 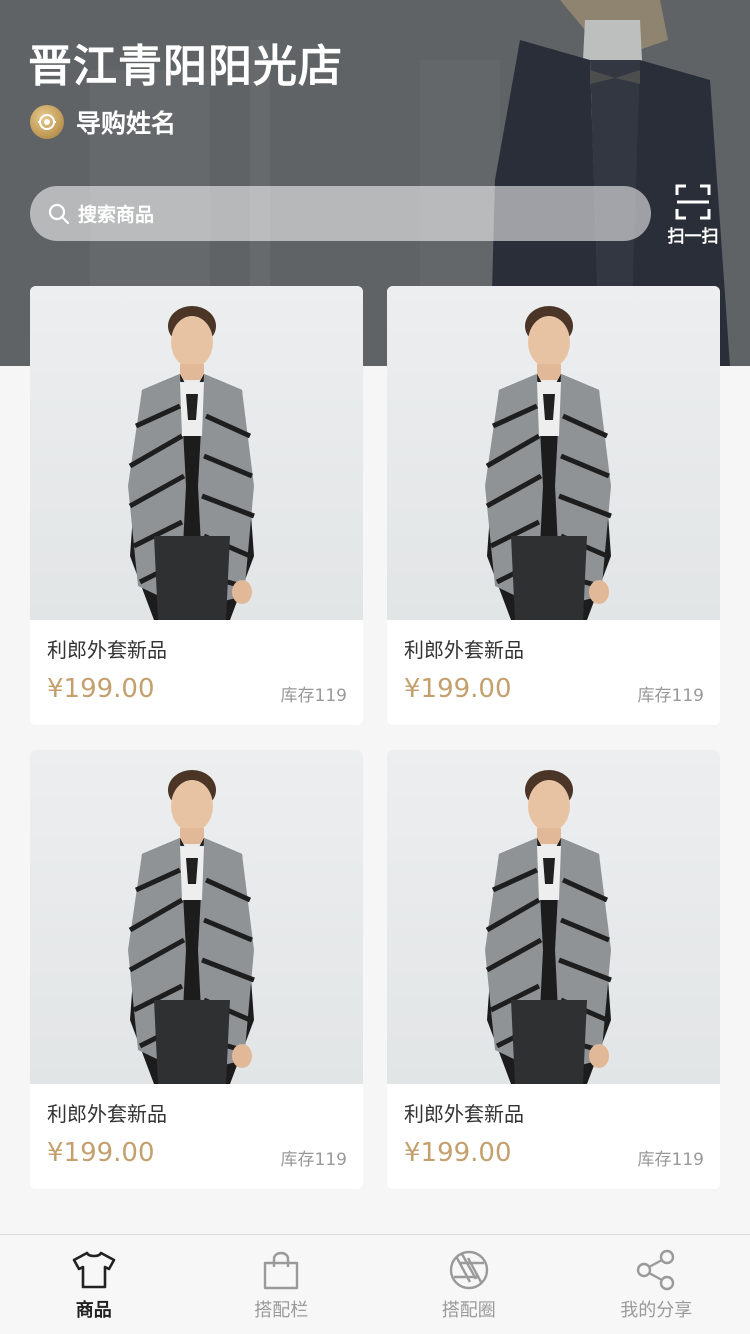 What do you see at coordinates (281, 1310) in the screenshot?
I see `tab-label: 搭配栏` at bounding box center [281, 1310].